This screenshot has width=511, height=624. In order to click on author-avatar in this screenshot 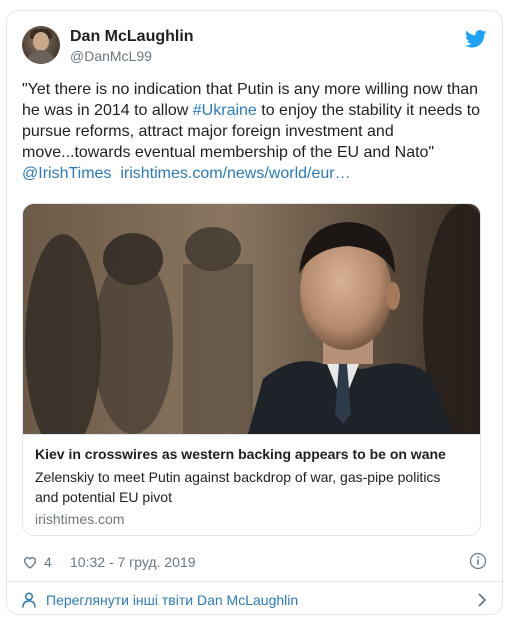, I will do `click(41, 45)`.